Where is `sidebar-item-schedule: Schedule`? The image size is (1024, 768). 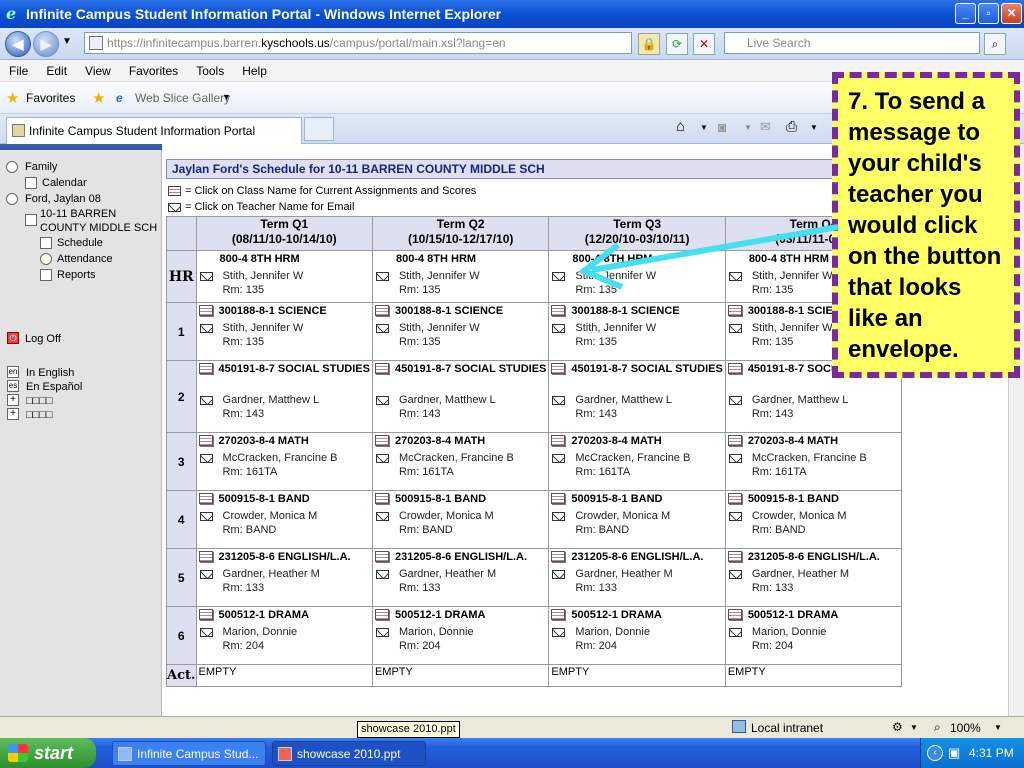 sidebar-item-schedule: Schedule is located at coordinates (80, 243).